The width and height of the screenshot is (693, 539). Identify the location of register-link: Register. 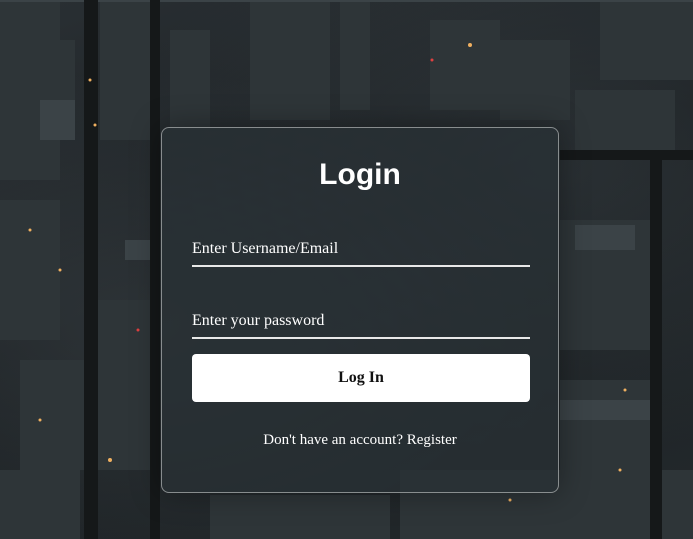
(432, 440).